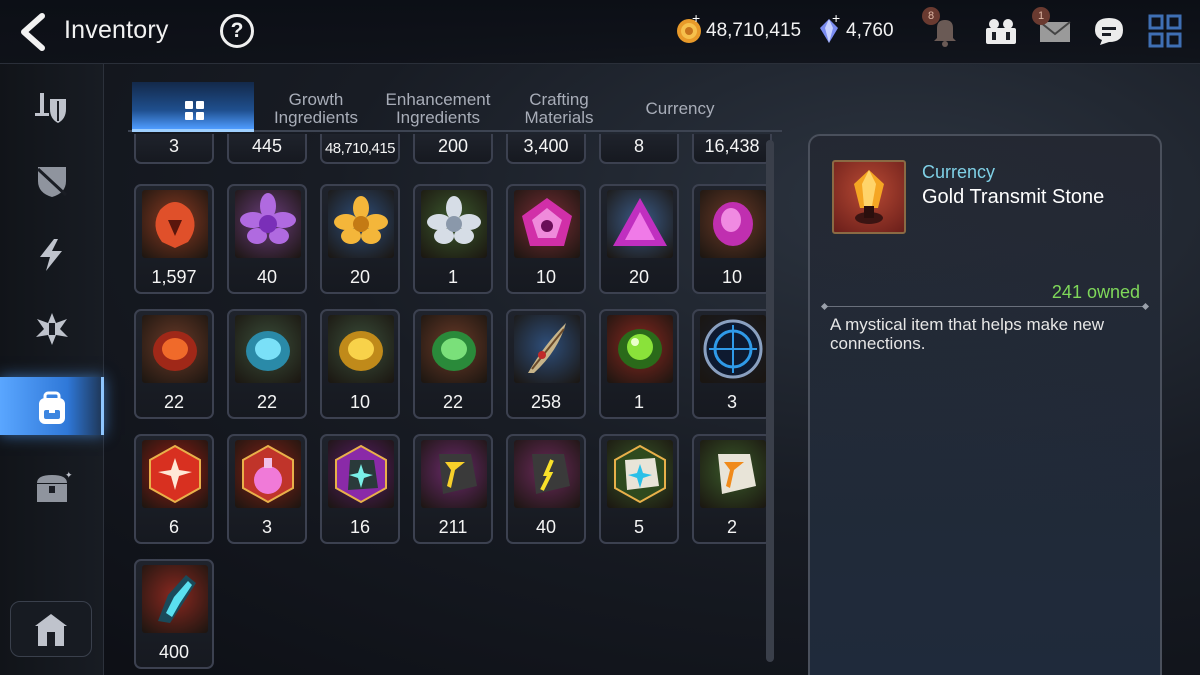 The height and width of the screenshot is (675, 1200). I want to click on grid-scrollbar, so click(770, 401).